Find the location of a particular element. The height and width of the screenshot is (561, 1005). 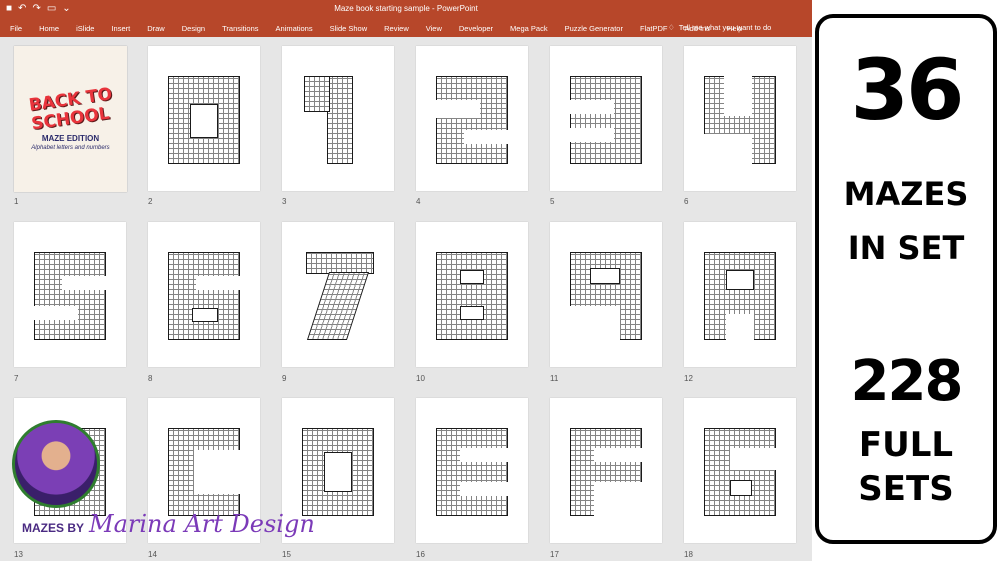

maze-8-image is located at coordinates (472, 296).